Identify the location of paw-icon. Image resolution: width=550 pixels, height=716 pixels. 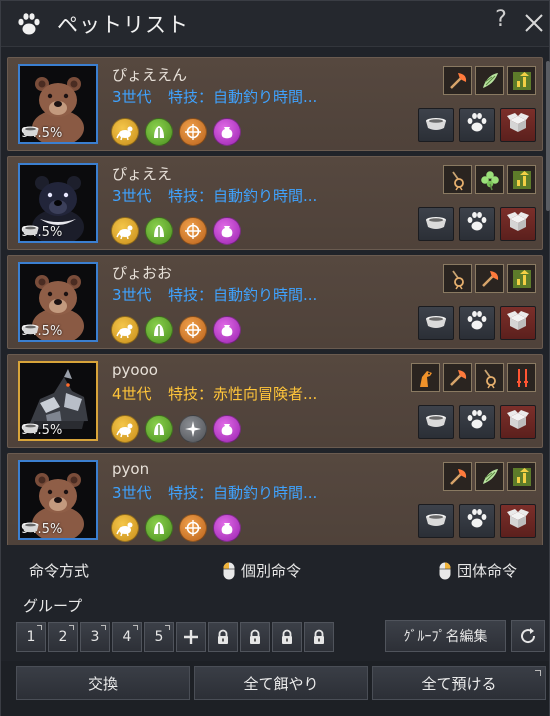
(29, 24).